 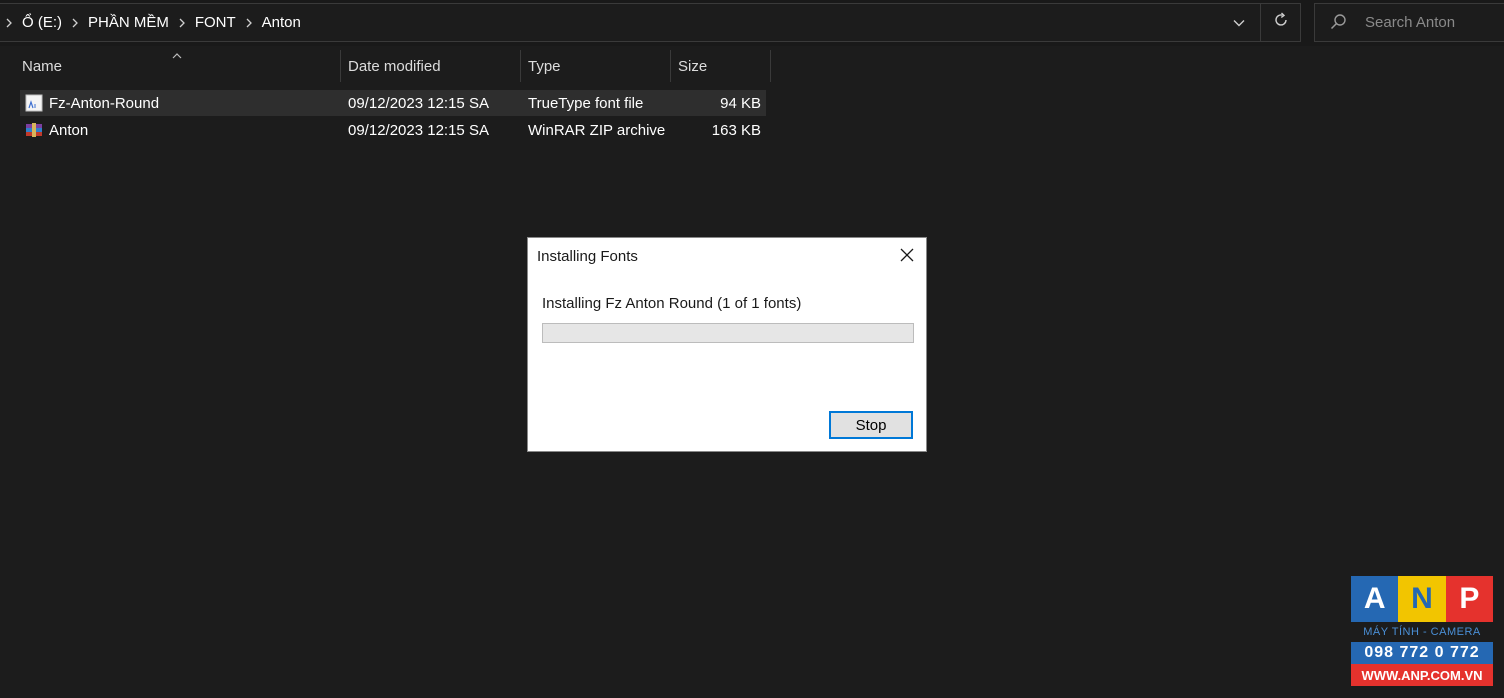 I want to click on logo-letter-a: A, so click(x=1375, y=599).